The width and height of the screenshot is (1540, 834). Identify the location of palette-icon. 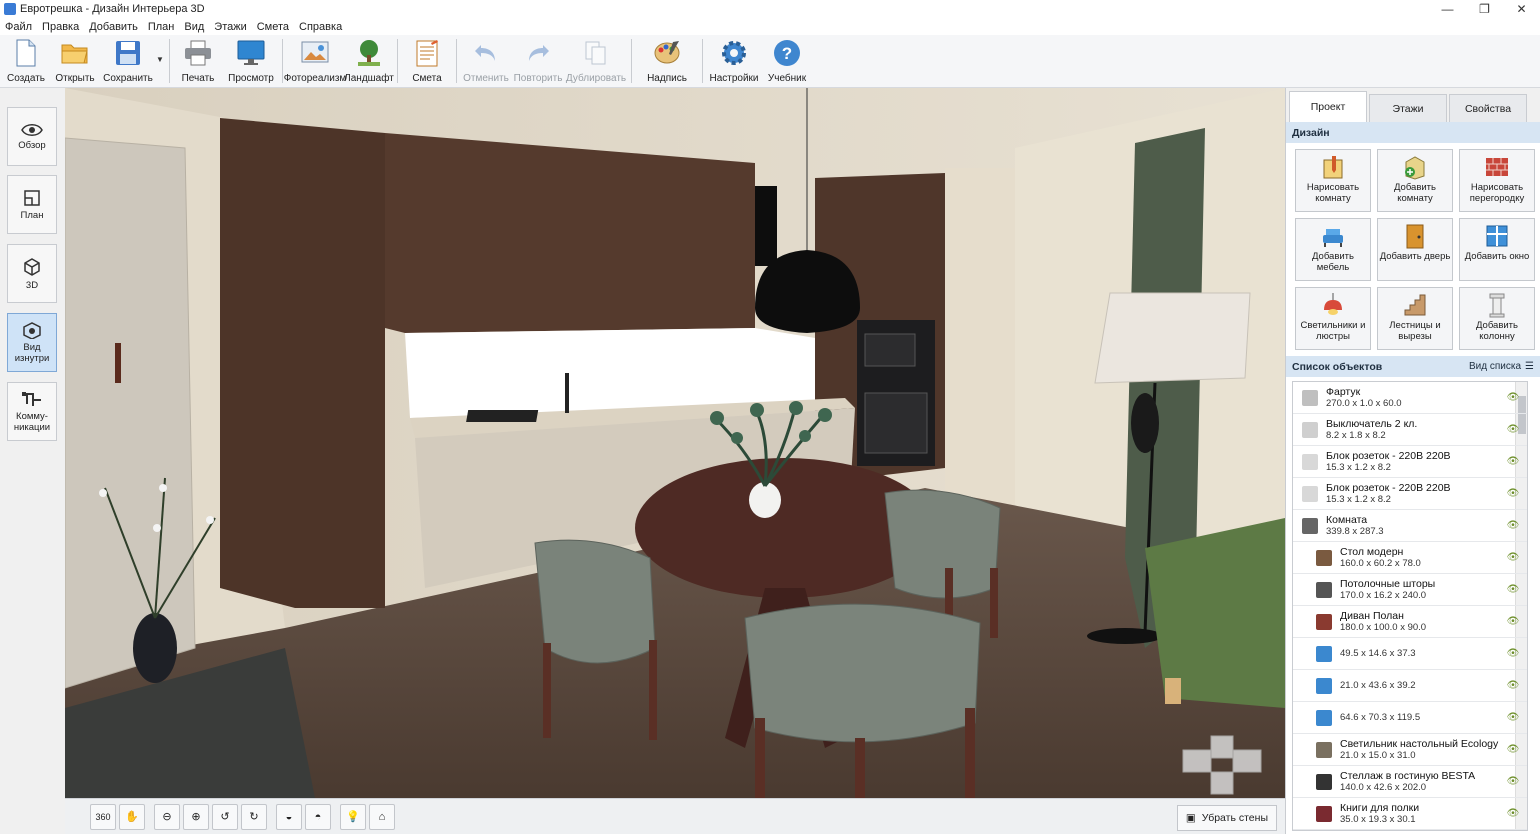
(667, 52).